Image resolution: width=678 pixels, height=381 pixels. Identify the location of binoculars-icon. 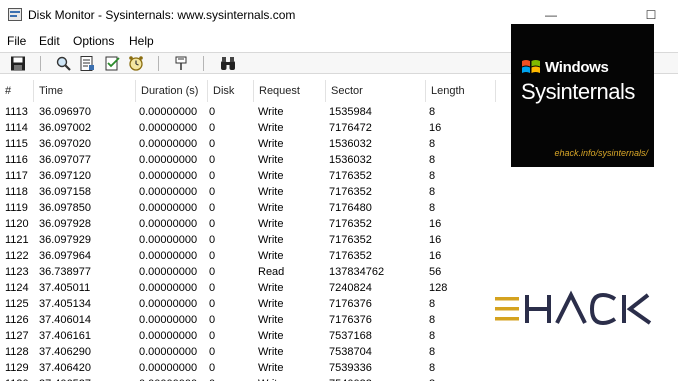
(228, 63).